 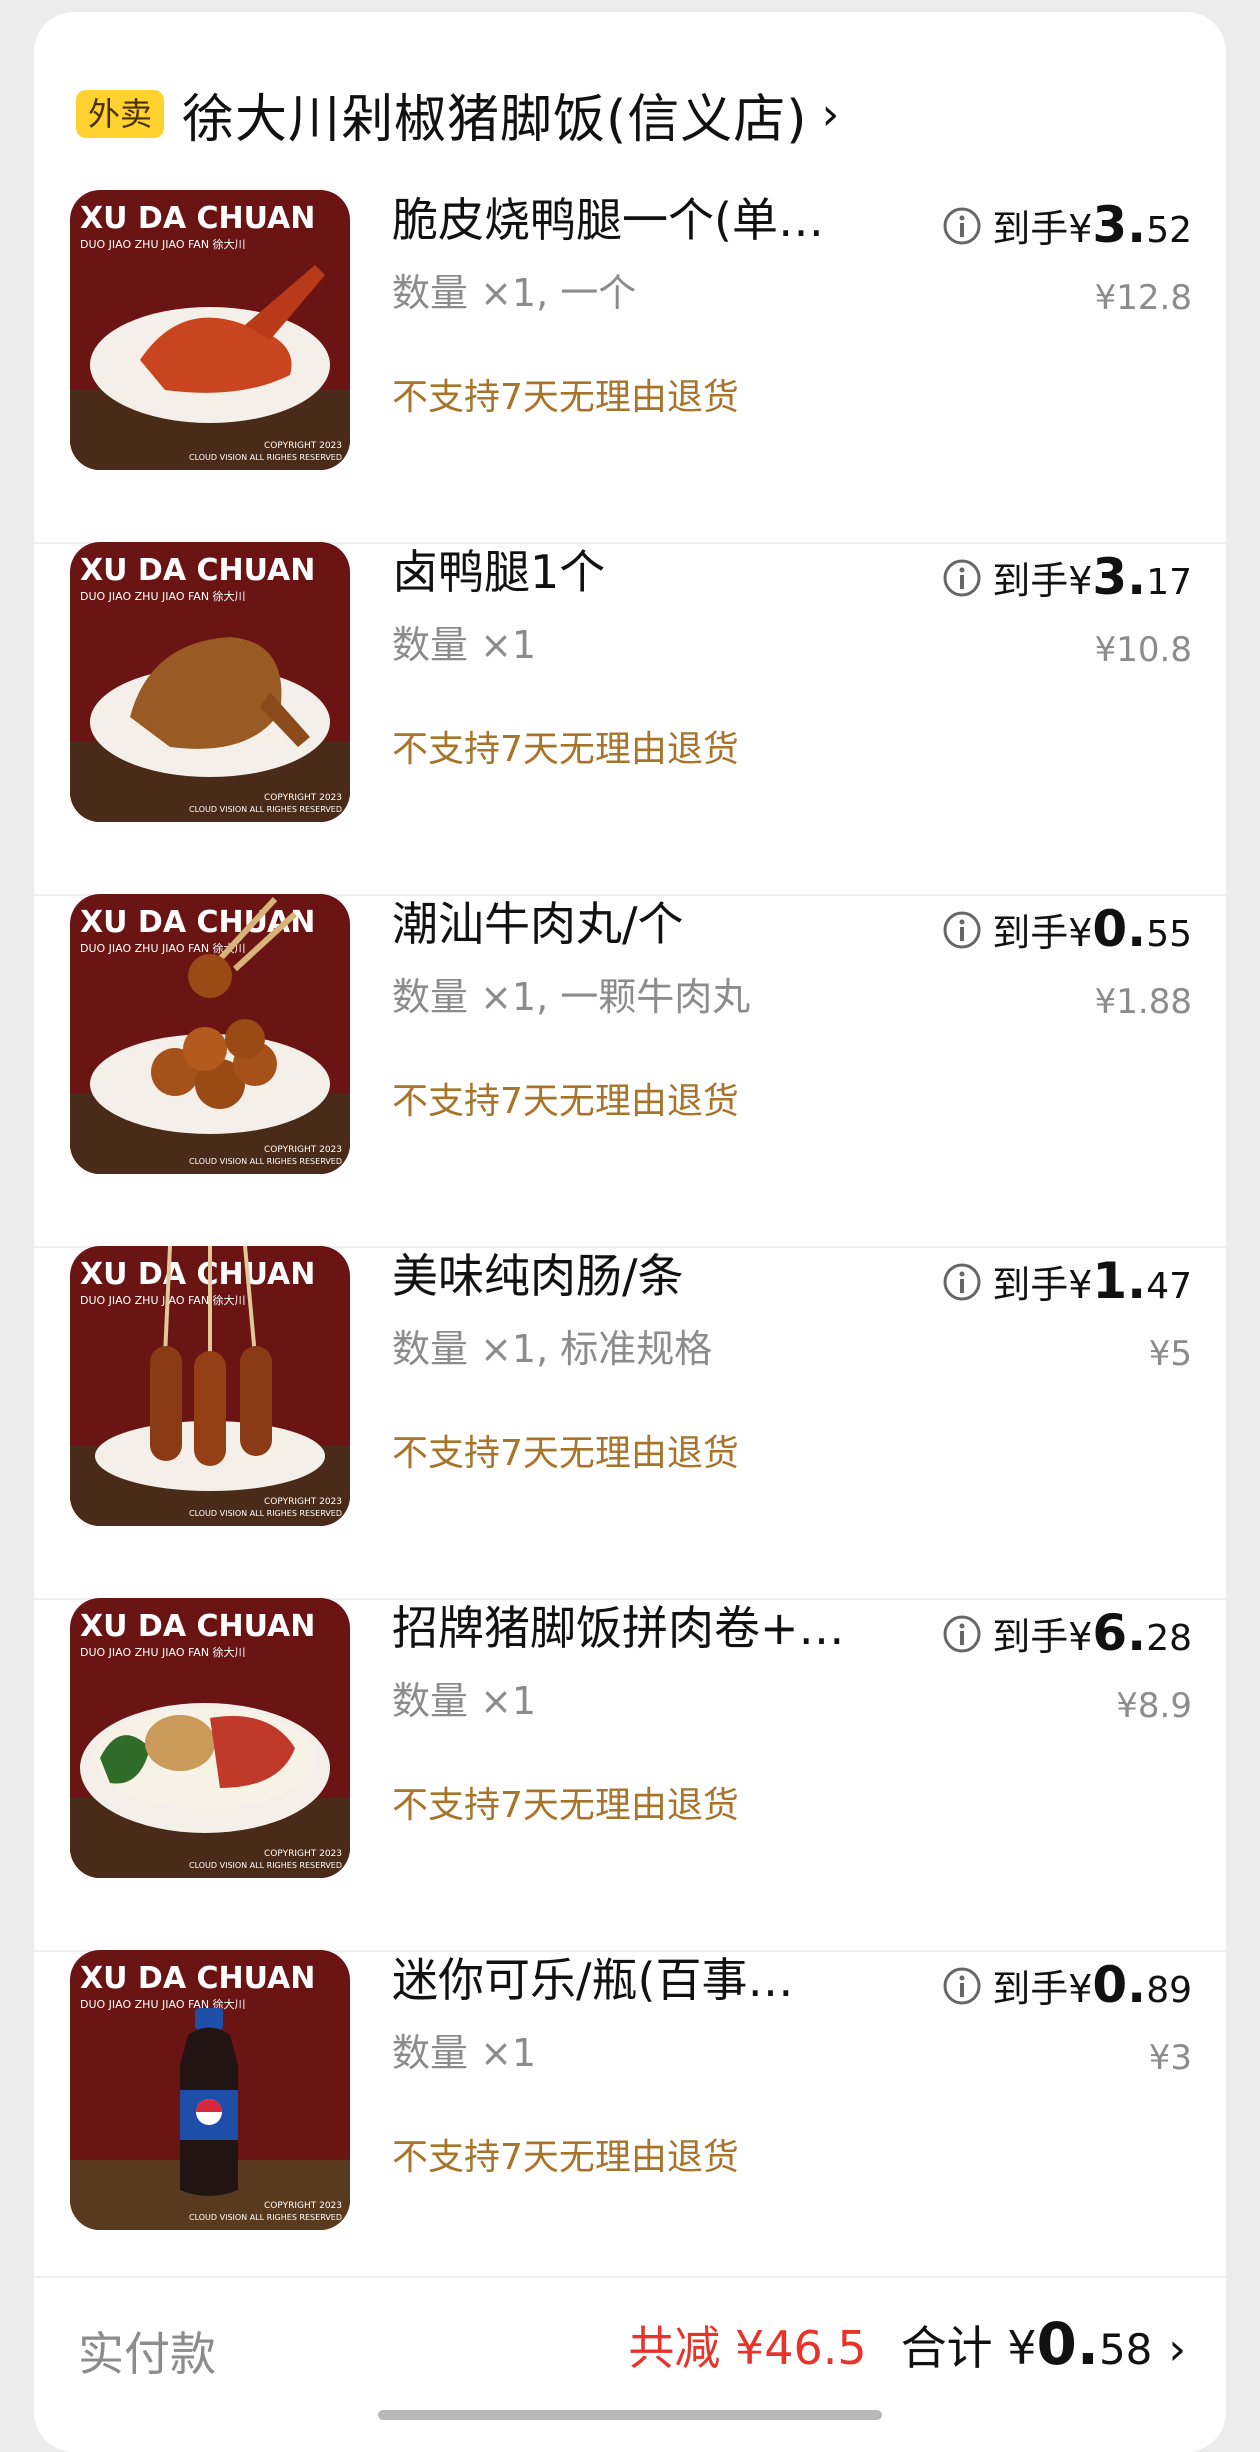 What do you see at coordinates (1143, 1002) in the screenshot?
I see `original-price: ¥1.88` at bounding box center [1143, 1002].